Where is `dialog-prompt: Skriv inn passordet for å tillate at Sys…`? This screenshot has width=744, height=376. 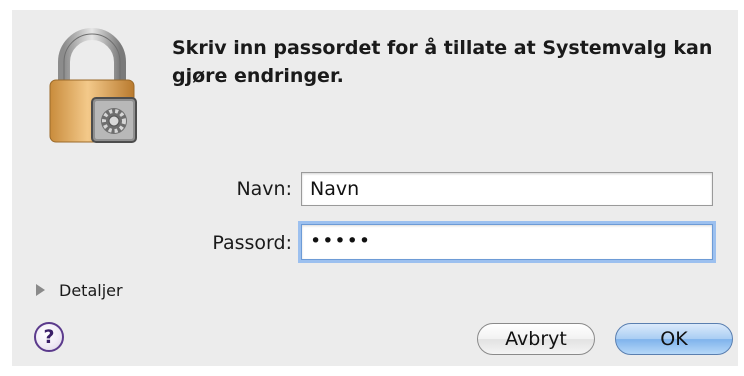
dialog-prompt: Skriv inn passordet for å tillate at Sys… is located at coordinates (442, 62).